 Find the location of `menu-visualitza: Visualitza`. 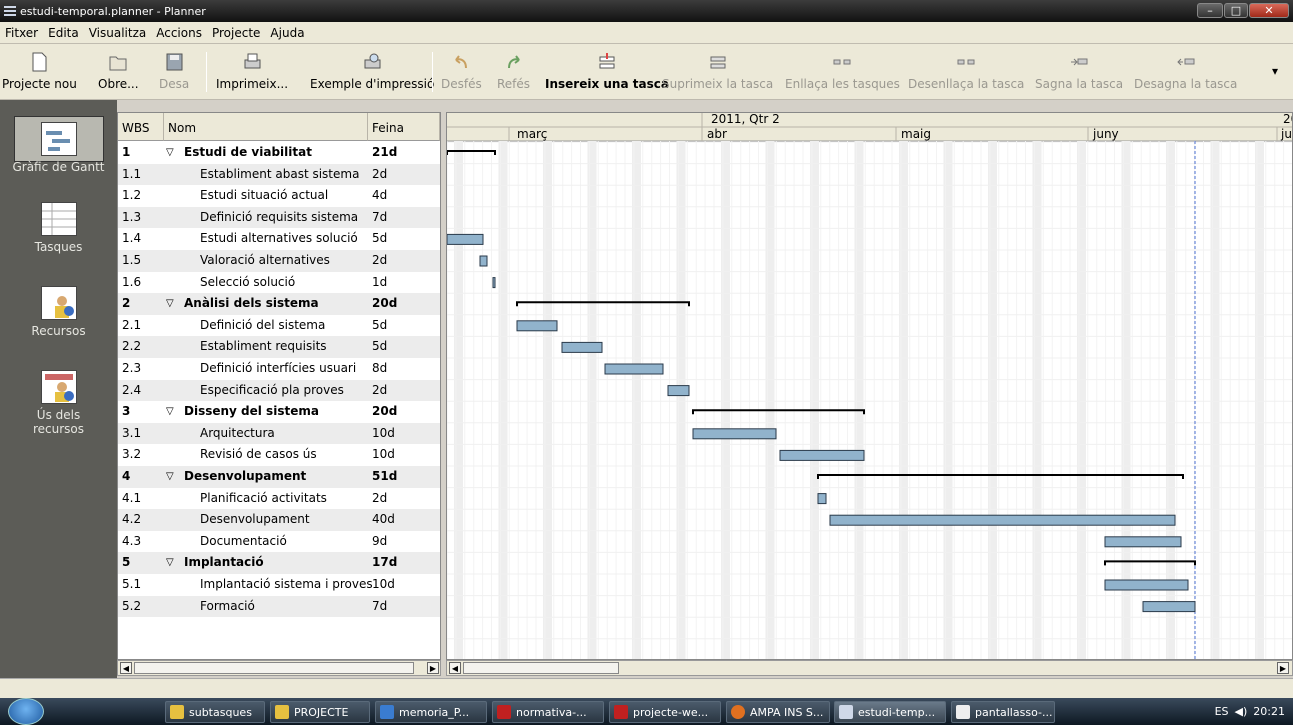

menu-visualitza: Visualitza is located at coordinates (118, 33).